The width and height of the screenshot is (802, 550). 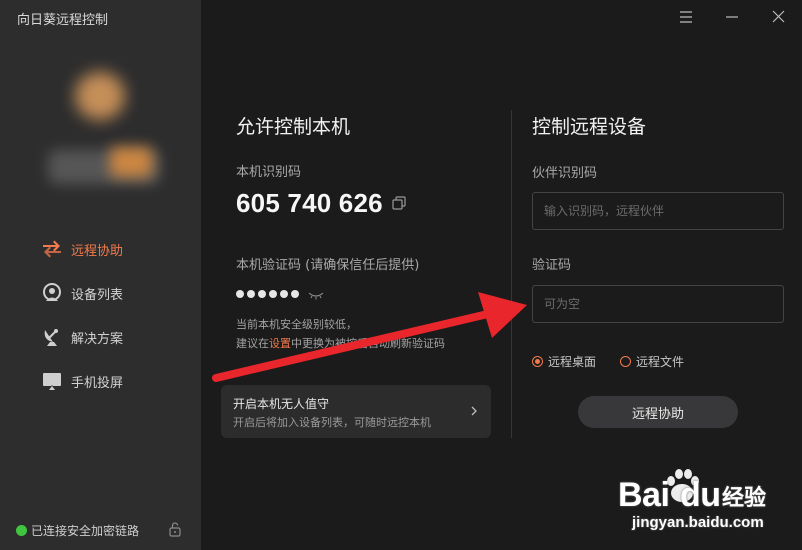 What do you see at coordinates (537, 361) in the screenshot?
I see `radio-selected-icon` at bounding box center [537, 361].